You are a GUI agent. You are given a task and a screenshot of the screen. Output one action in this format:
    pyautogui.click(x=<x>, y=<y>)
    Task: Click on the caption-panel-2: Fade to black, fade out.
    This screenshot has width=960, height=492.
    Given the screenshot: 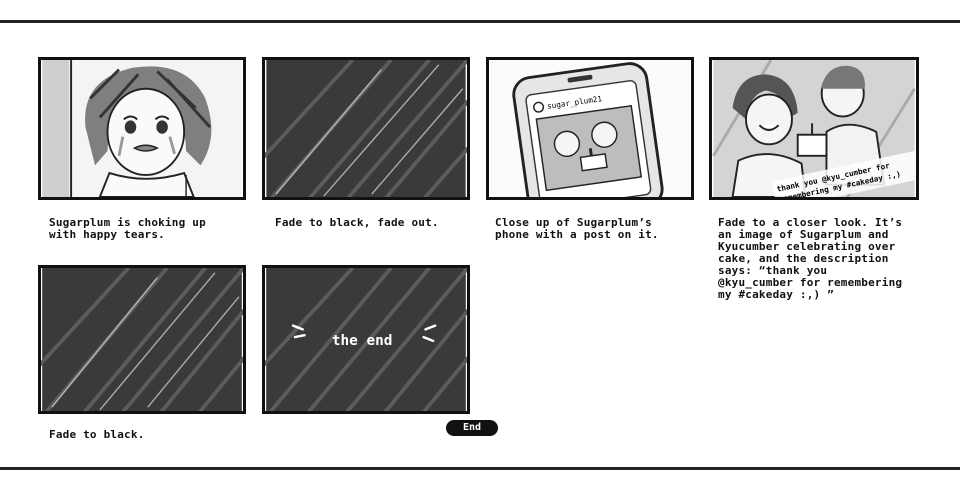 What is the action you would take?
    pyautogui.click(x=357, y=222)
    